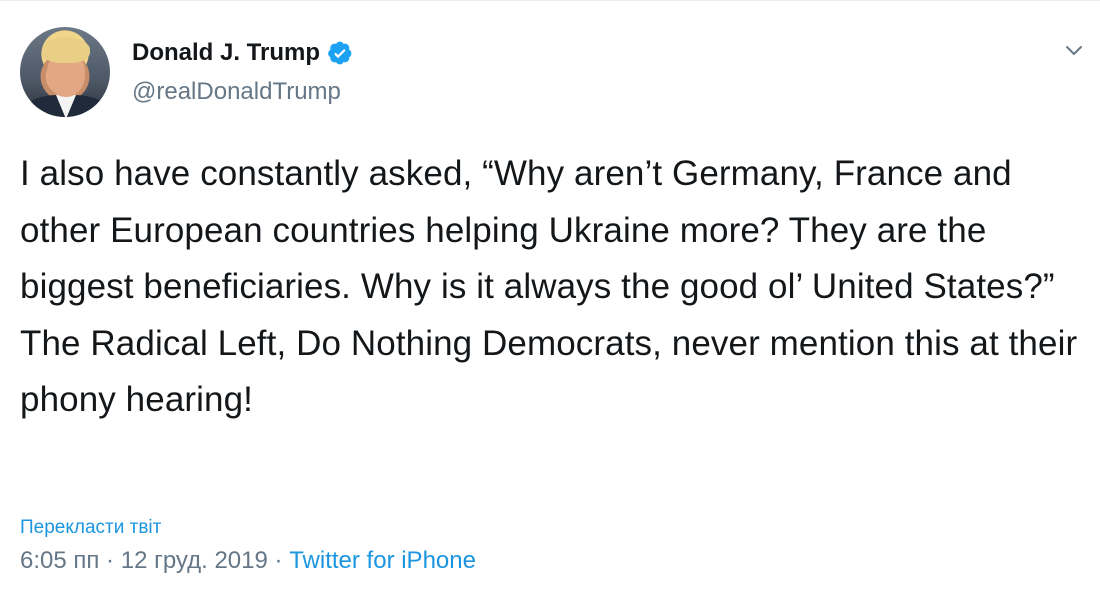 The image size is (1100, 597). Describe the element at coordinates (236, 92) in the screenshot. I see `user-handle: @realDonaldTrump` at that location.